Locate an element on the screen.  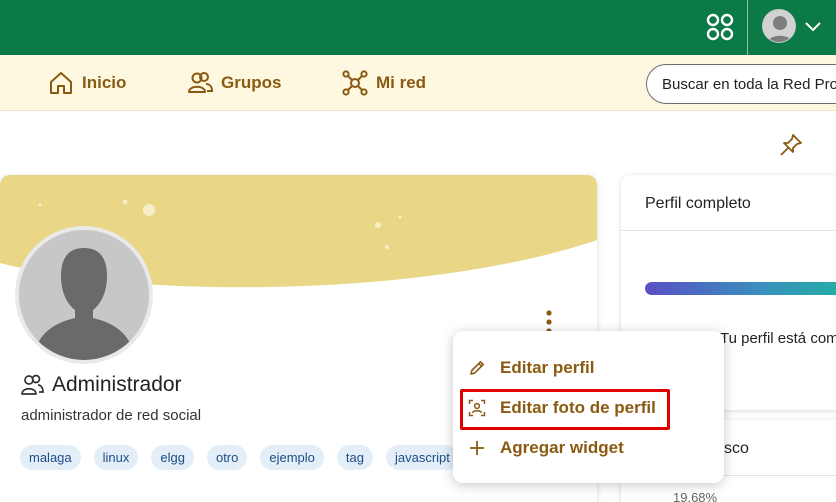
portrait-icon is located at coordinates (477, 408).